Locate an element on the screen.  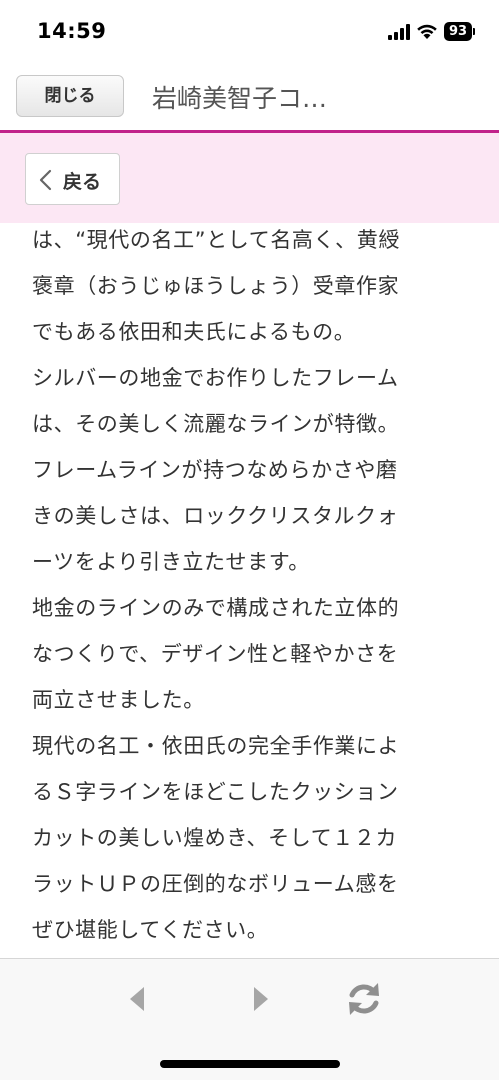
signal-icon is located at coordinates (399, 32).